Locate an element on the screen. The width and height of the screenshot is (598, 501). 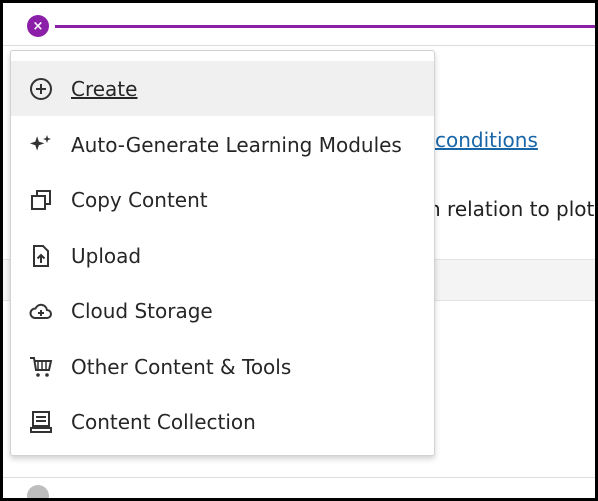
upload-file-icon is located at coordinates (41, 256).